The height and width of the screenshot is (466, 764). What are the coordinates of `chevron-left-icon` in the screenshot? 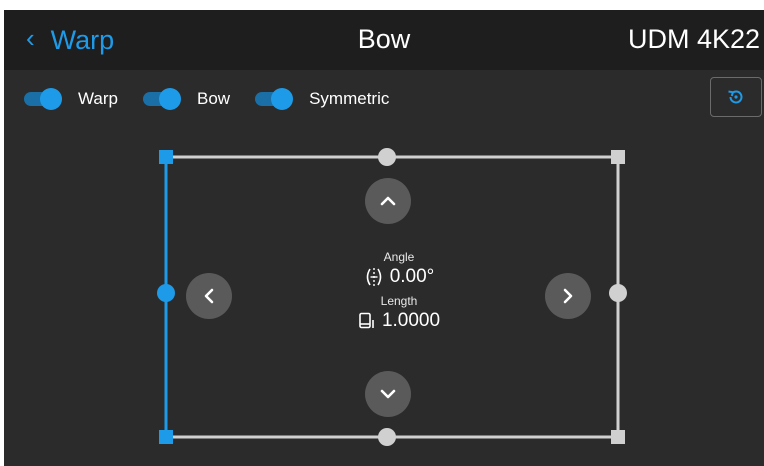 It's located at (209, 296).